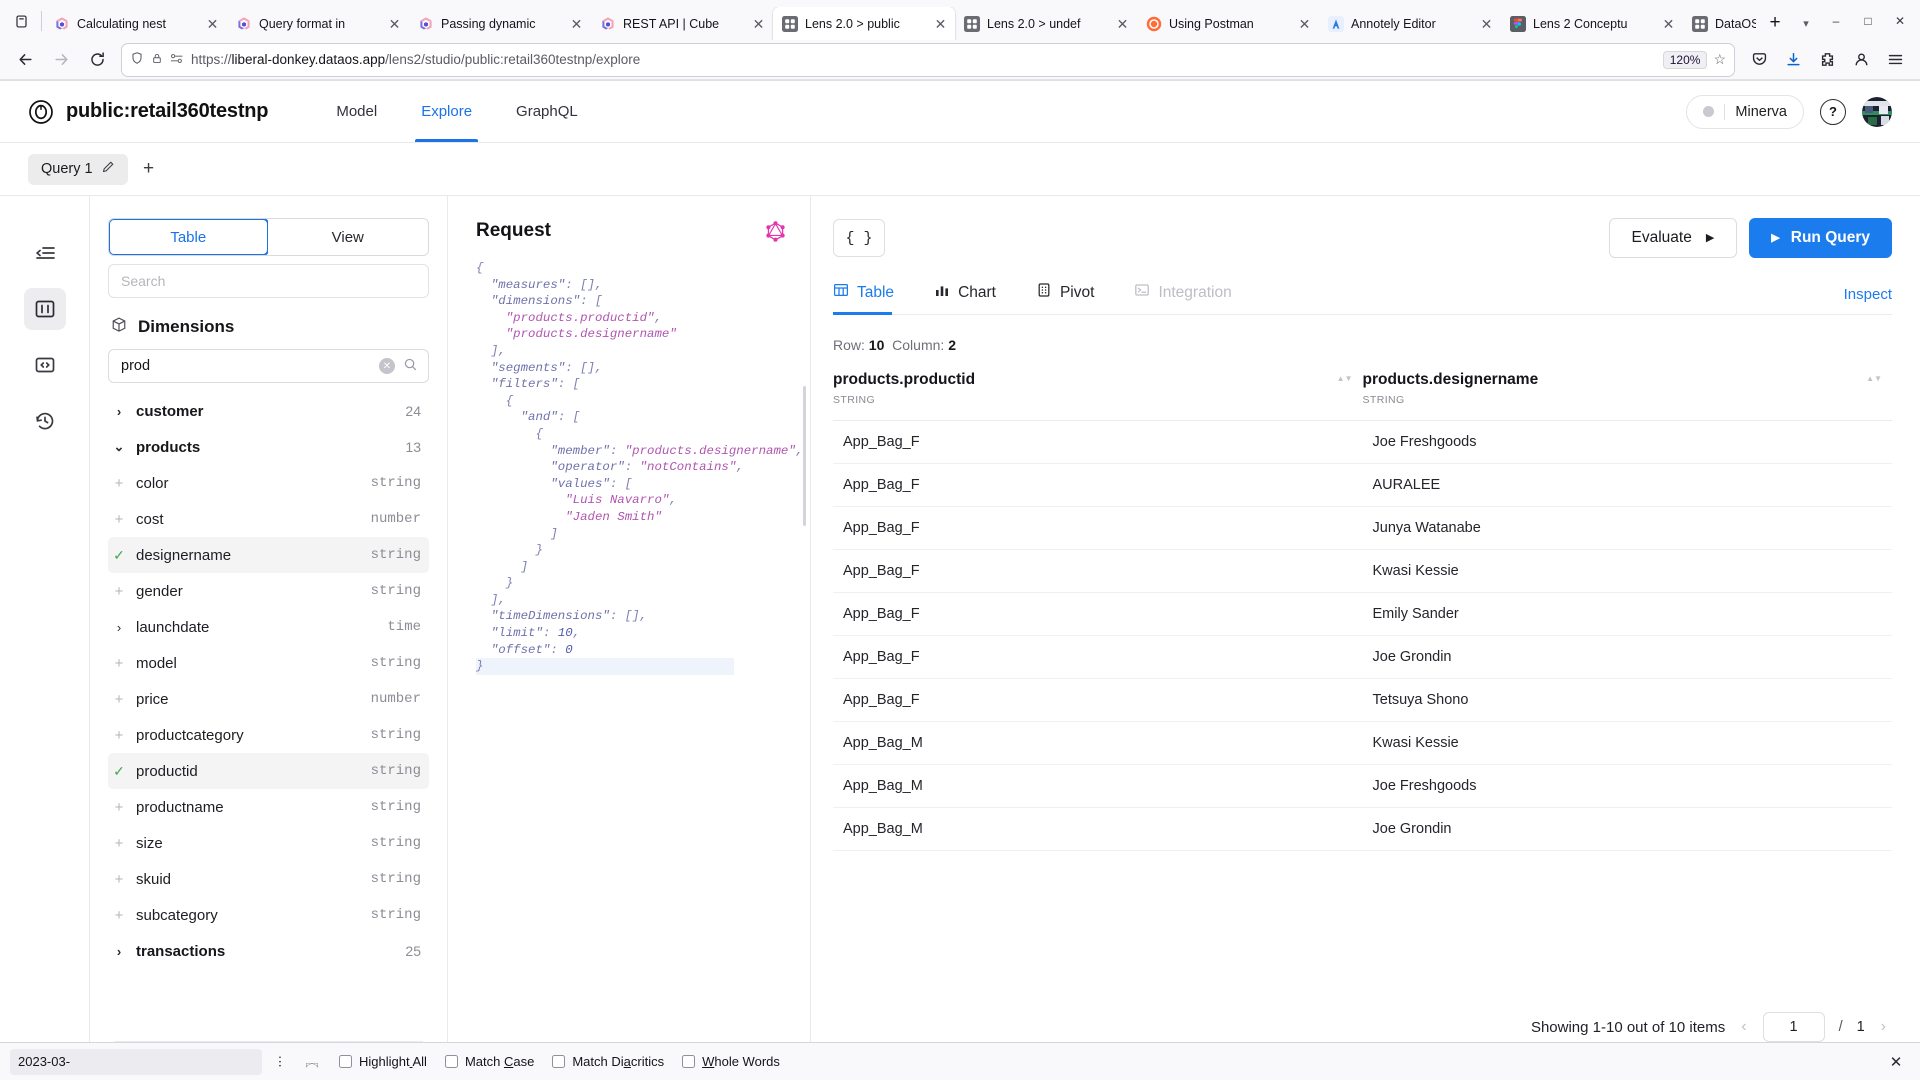 Image resolution: width=1920 pixels, height=1080 pixels. What do you see at coordinates (1228, 23) in the screenshot?
I see `browser-tab: Using Postman ✕` at bounding box center [1228, 23].